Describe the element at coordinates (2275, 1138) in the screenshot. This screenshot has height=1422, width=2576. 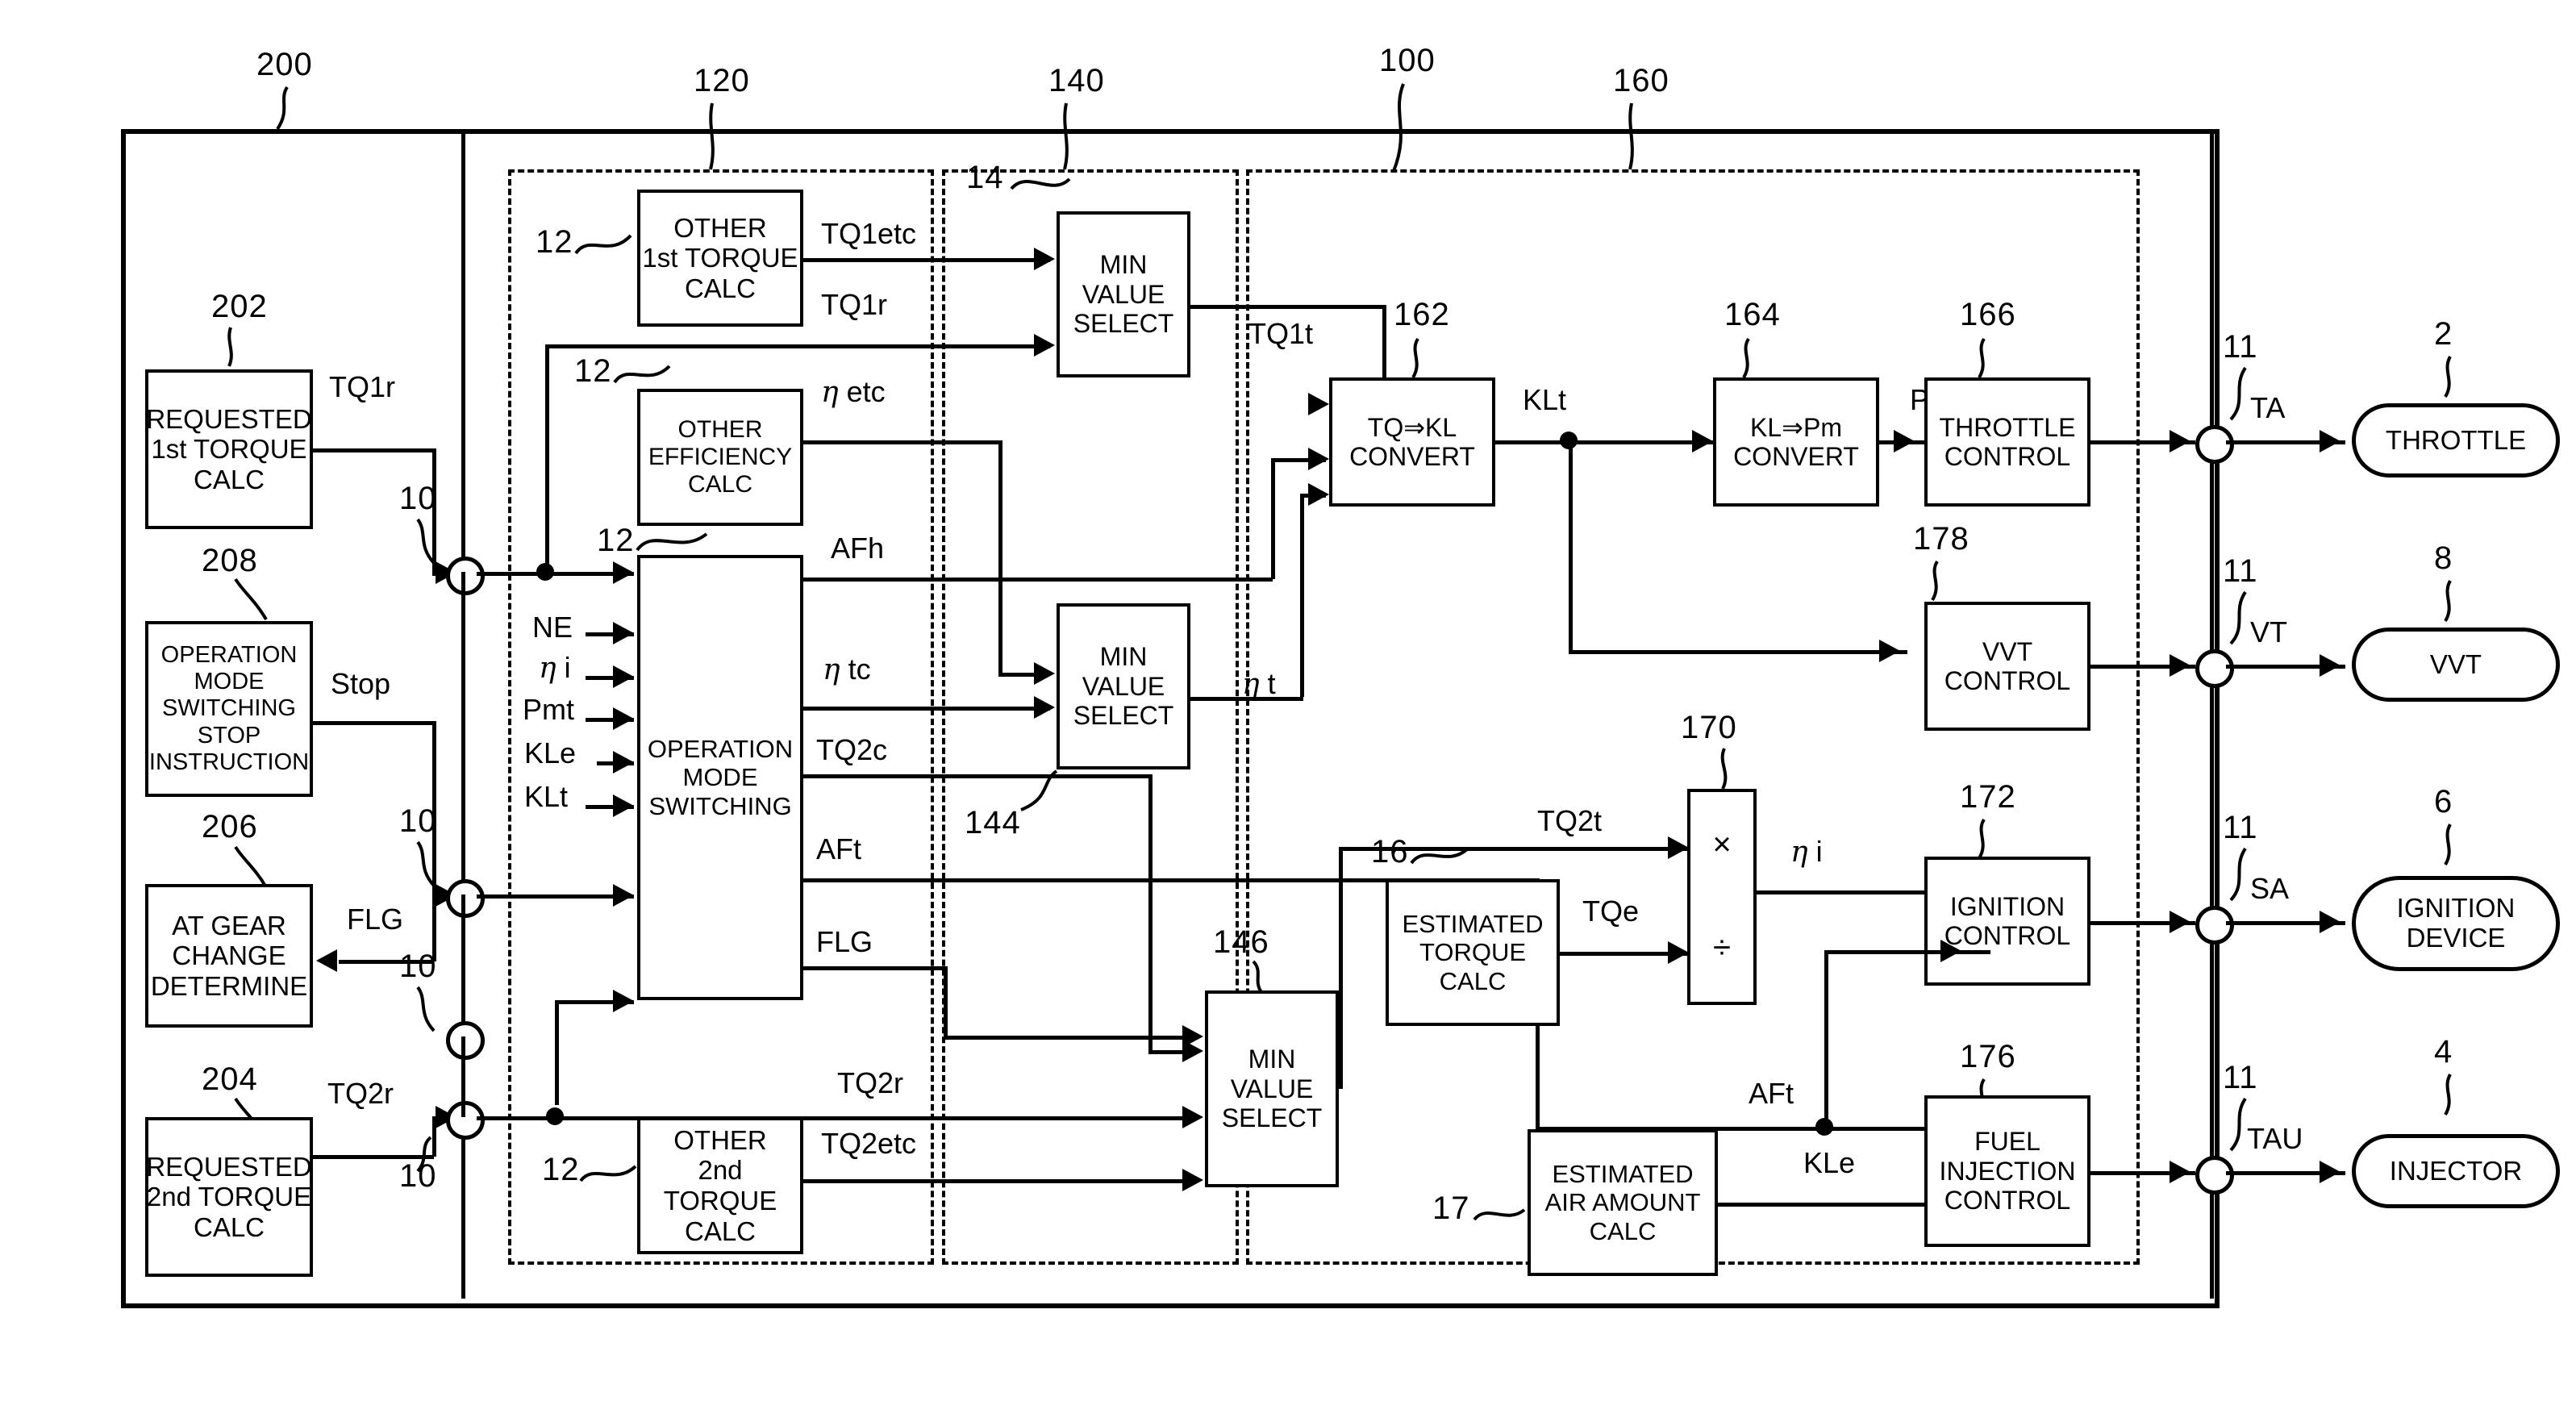
I see `label-tau: TAU` at that location.